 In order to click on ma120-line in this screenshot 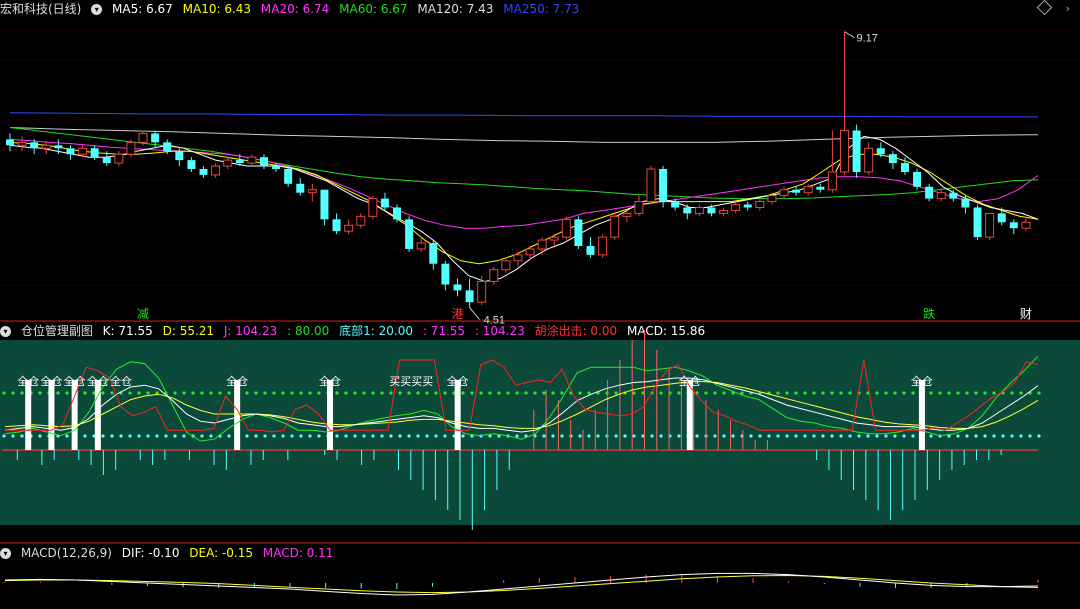, I will do `click(524, 135)`.